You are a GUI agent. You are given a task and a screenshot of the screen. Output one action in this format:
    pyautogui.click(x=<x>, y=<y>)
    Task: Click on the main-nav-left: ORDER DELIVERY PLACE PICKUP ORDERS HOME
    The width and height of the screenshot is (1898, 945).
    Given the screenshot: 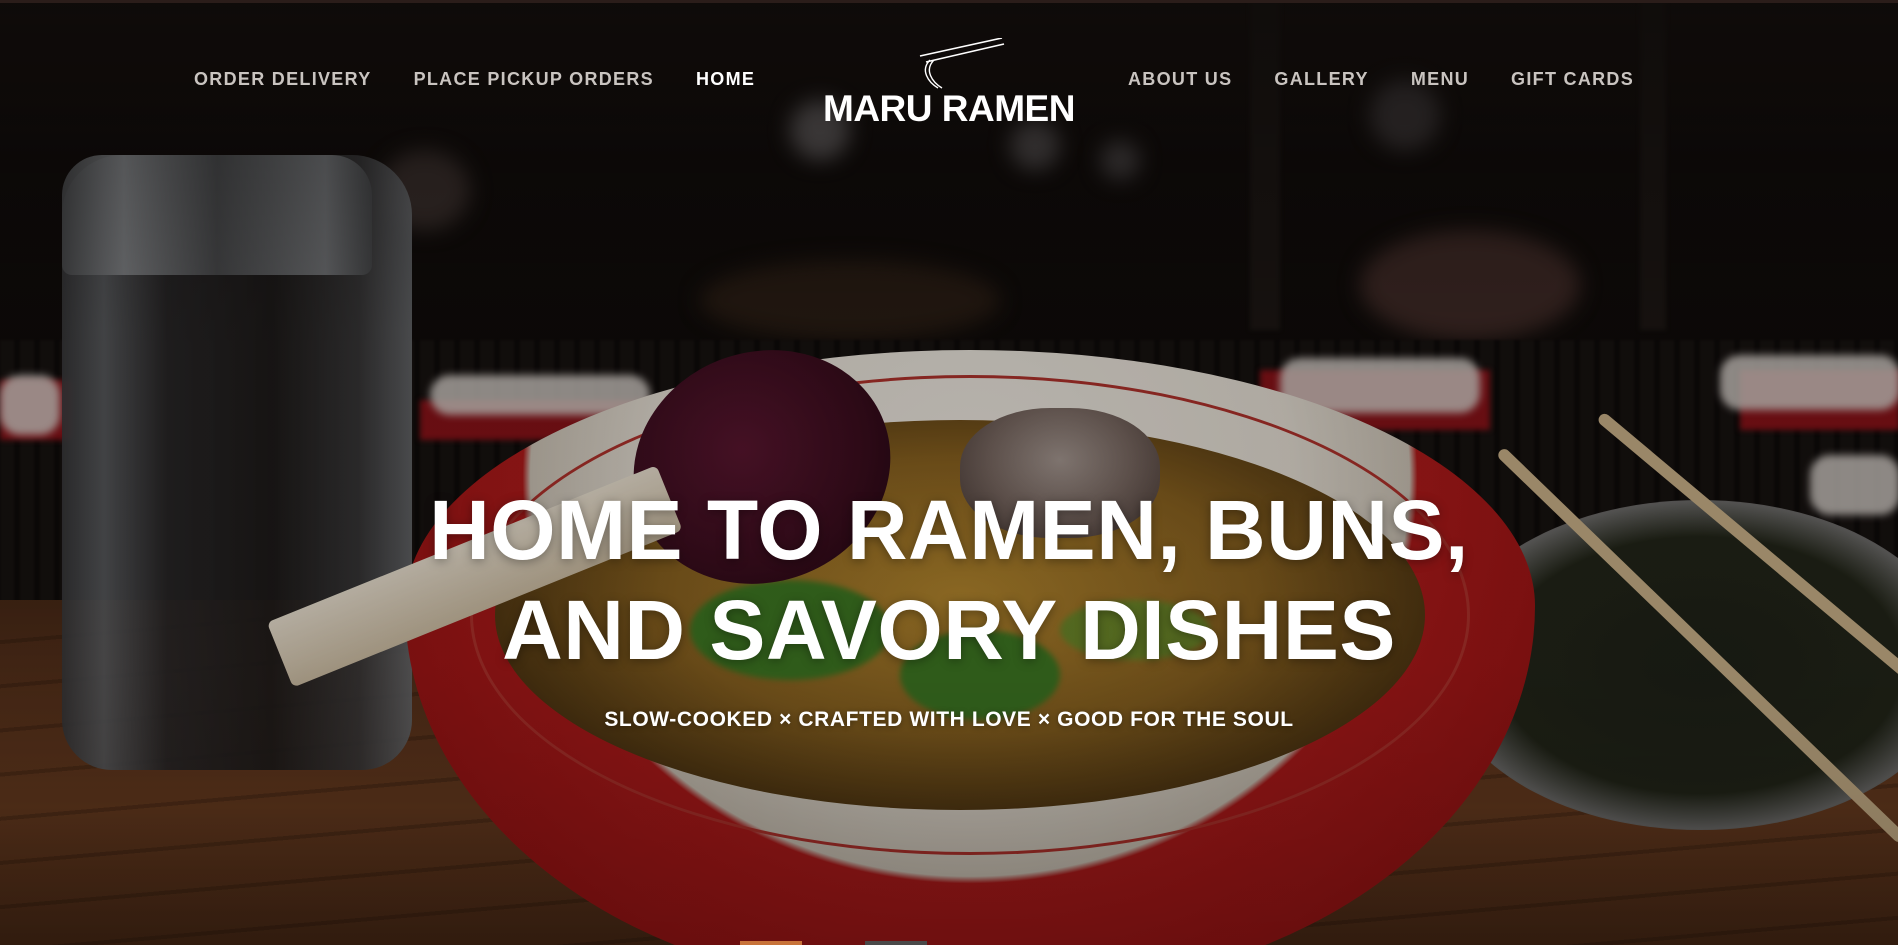 What is the action you would take?
    pyautogui.click(x=474, y=79)
    